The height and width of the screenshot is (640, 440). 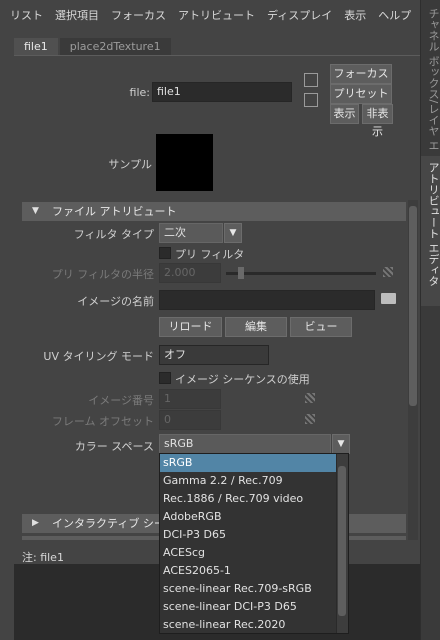 I want to click on scrollbar-thumb, so click(x=413, y=306).